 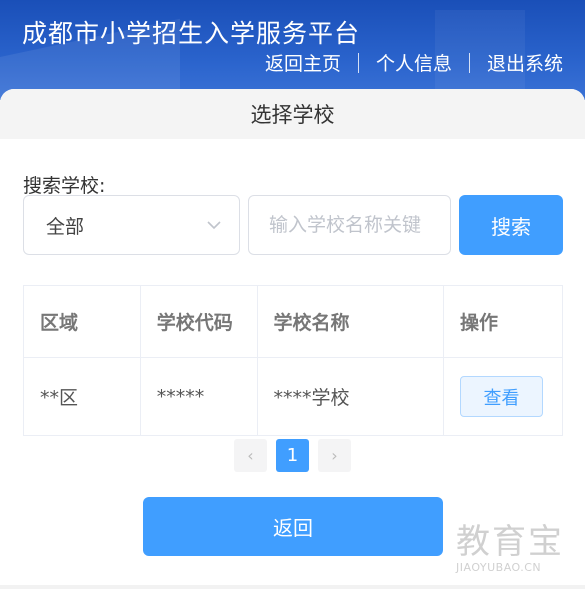 I want to click on nav-home-link: 返回主页, so click(x=303, y=62).